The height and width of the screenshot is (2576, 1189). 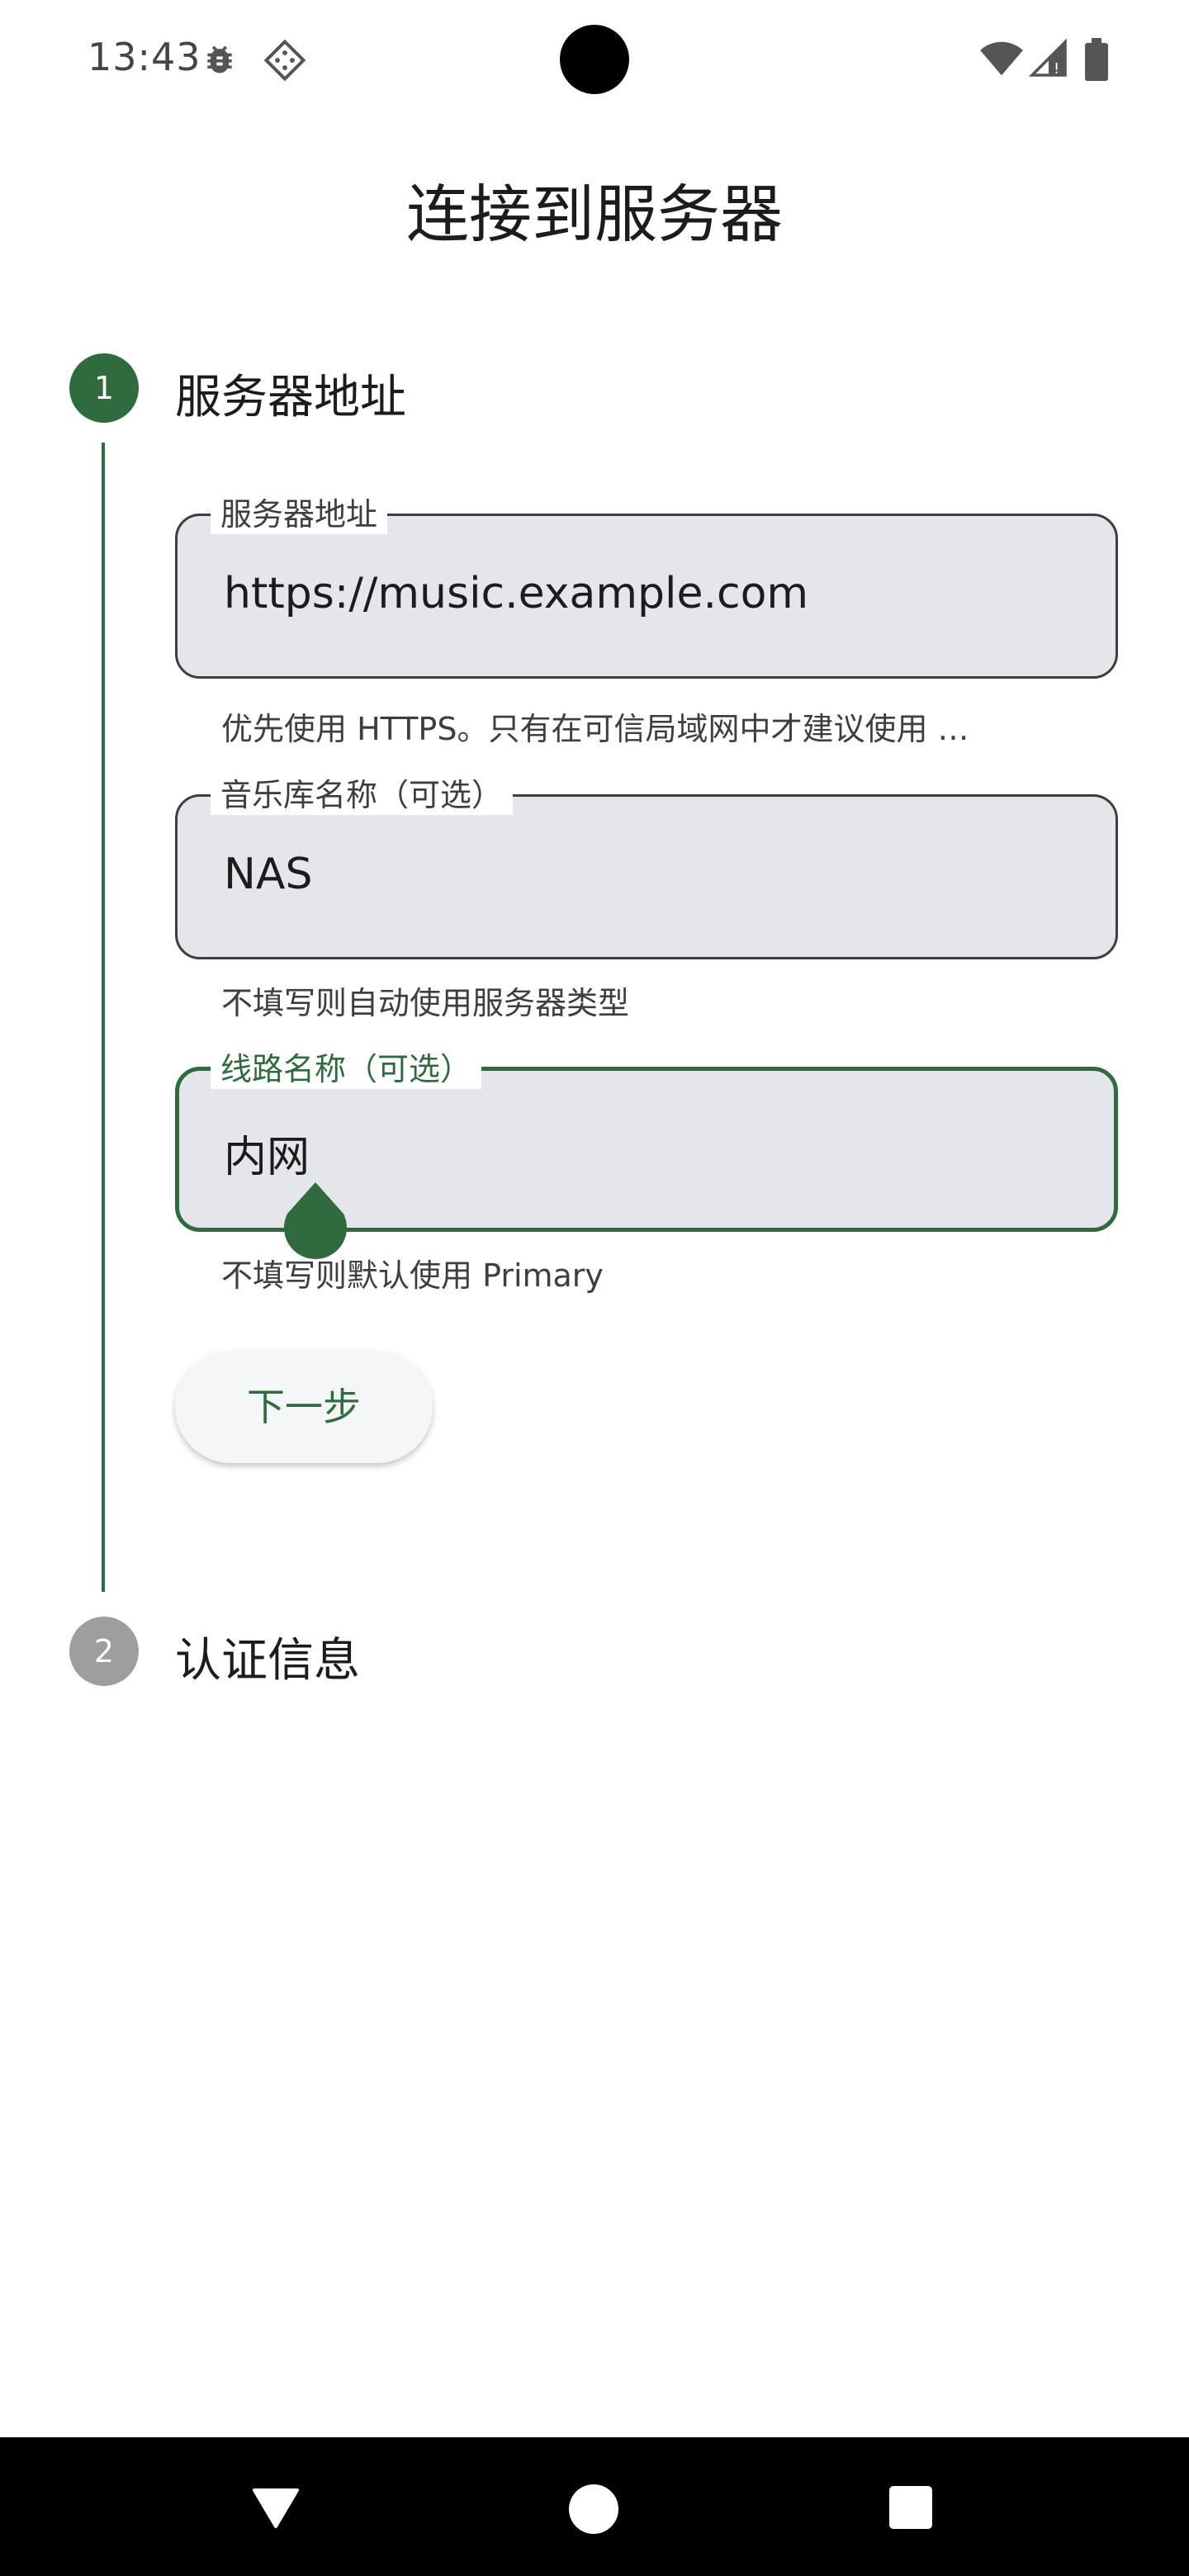 What do you see at coordinates (104, 1651) in the screenshot?
I see `step-2-indicator: 2` at bounding box center [104, 1651].